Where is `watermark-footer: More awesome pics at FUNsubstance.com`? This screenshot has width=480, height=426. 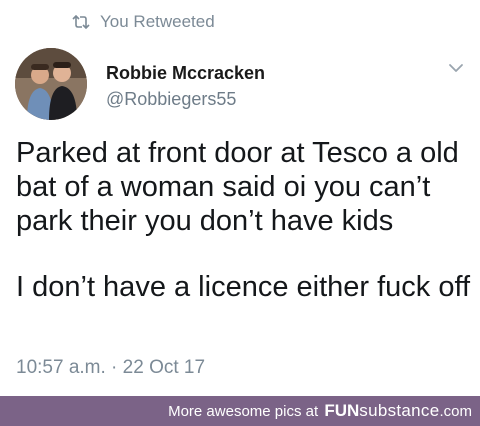 watermark-footer: More awesome pics at FUNsubstance.com is located at coordinates (240, 411).